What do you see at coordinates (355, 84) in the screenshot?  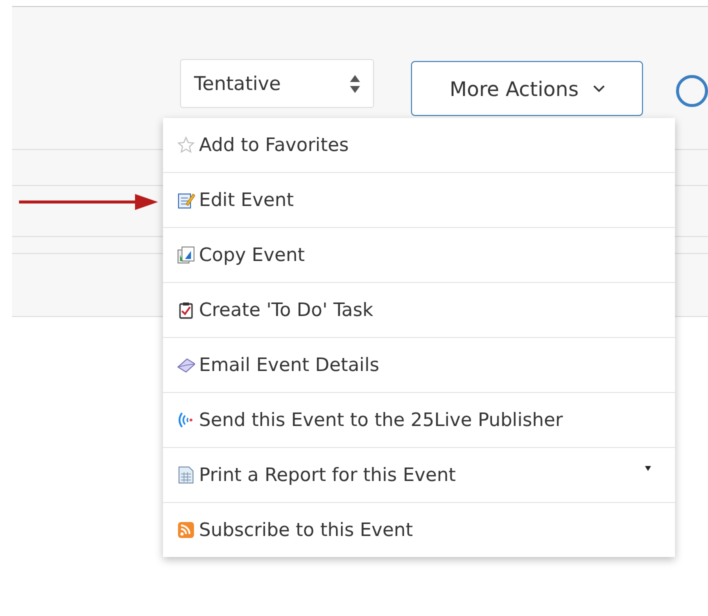 I see `up-down-arrows-icon` at bounding box center [355, 84].